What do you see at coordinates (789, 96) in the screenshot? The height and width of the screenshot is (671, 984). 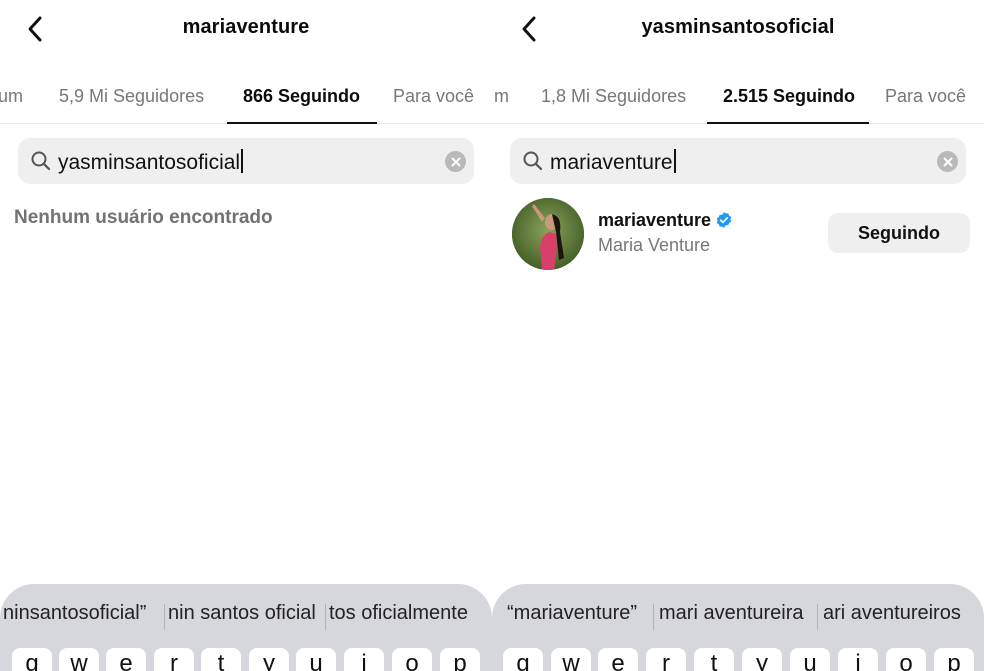 I see `tab-following: 2.515 Seguindo` at bounding box center [789, 96].